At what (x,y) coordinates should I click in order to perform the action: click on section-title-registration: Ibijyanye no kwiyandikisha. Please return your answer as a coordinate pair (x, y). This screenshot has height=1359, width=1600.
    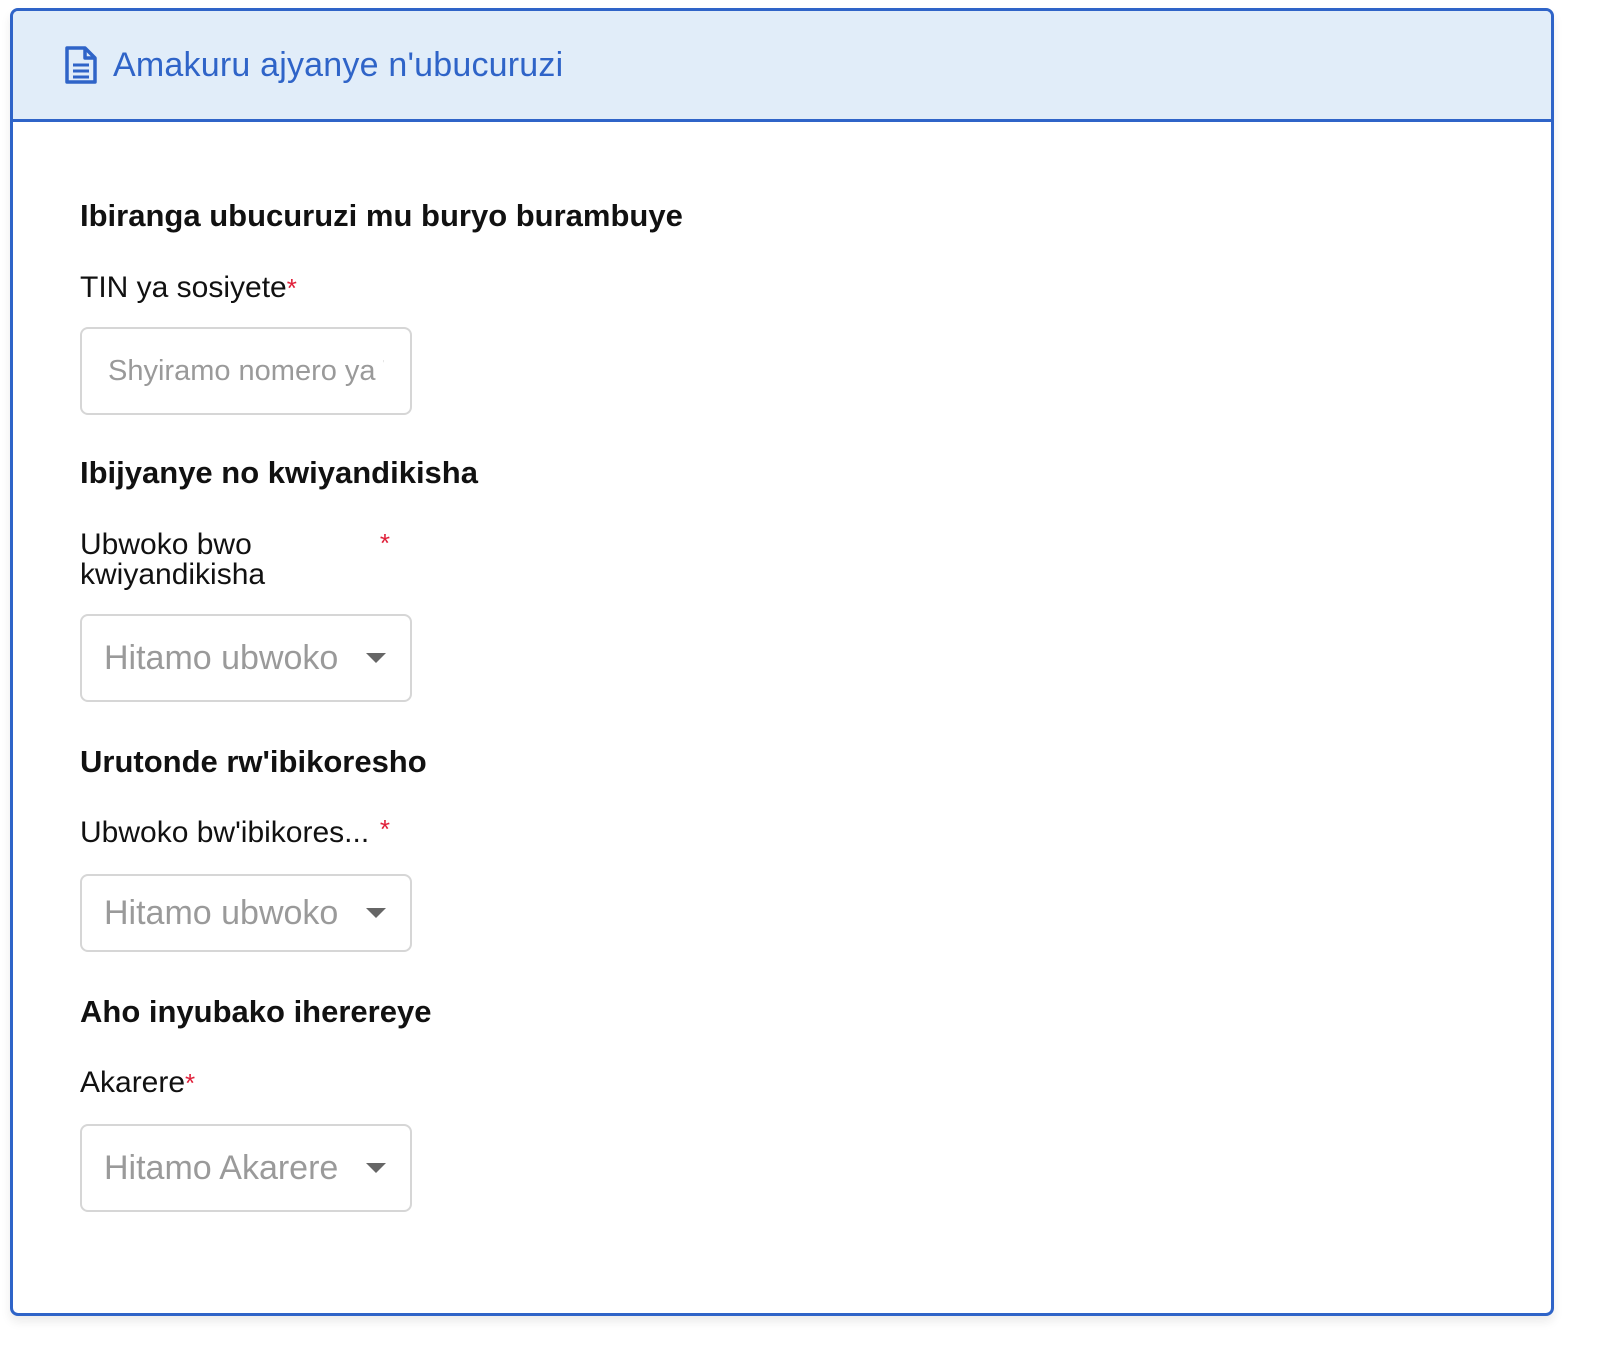
    Looking at the image, I should click on (279, 472).